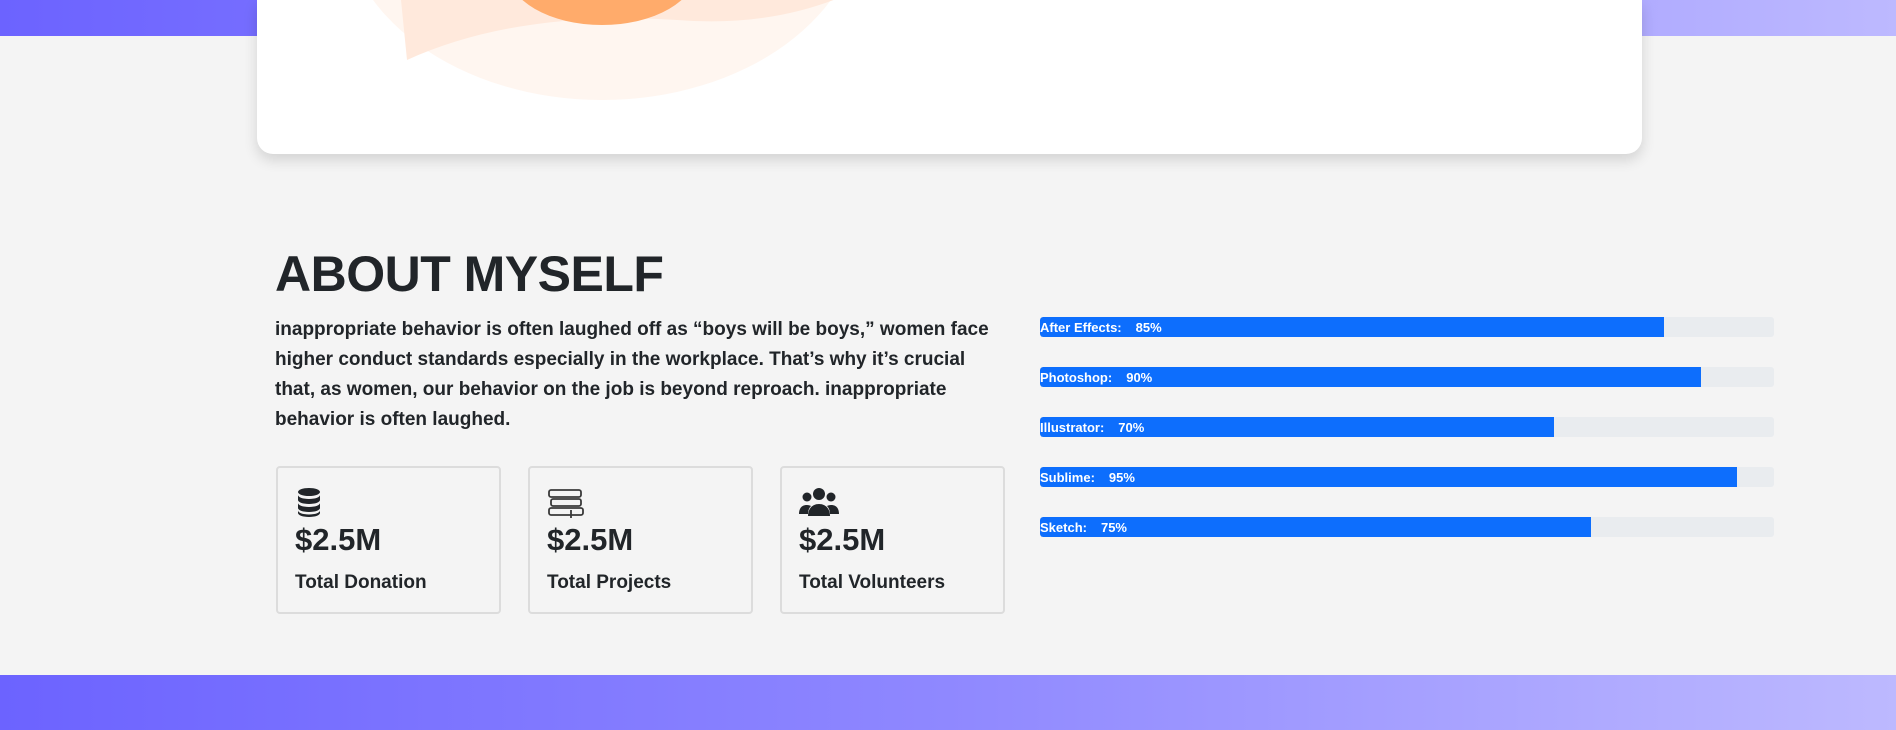 The image size is (1896, 730). I want to click on books-icon, so click(565, 502).